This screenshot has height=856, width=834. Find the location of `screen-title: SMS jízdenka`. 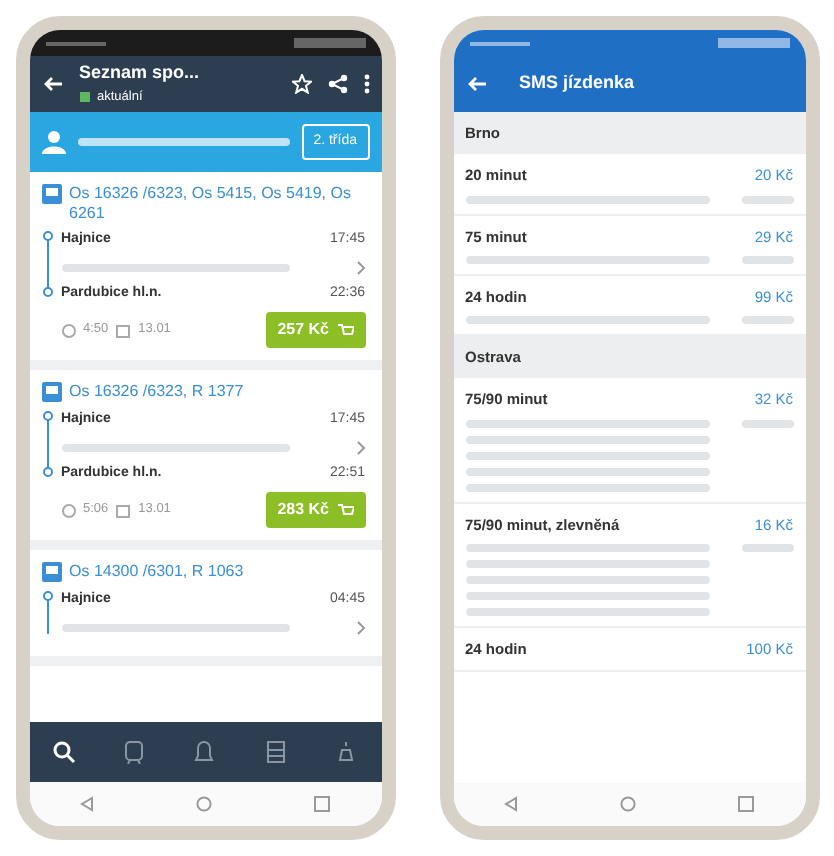

screen-title: SMS jízdenka is located at coordinates (577, 83).